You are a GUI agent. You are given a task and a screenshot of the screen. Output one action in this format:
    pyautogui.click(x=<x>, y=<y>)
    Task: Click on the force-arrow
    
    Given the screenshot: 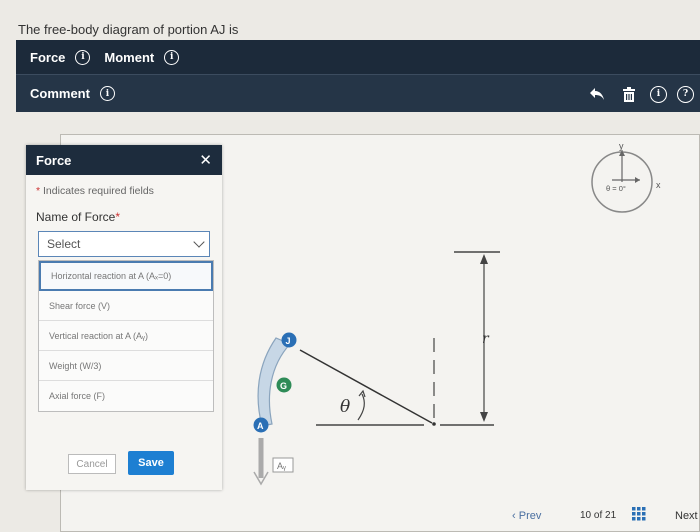 What is the action you would take?
    pyautogui.click(x=261, y=462)
    